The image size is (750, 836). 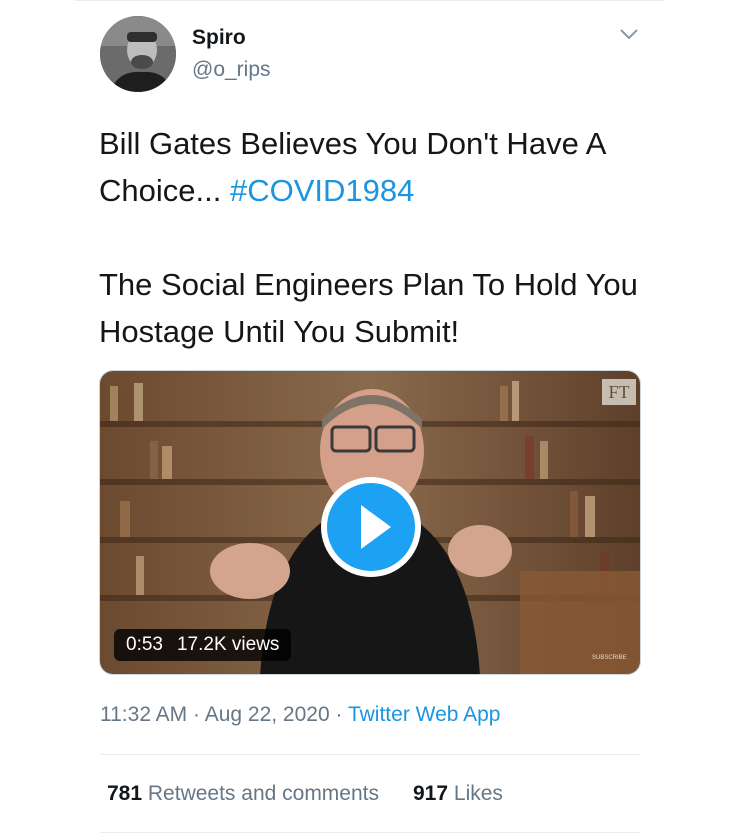 What do you see at coordinates (143, 714) in the screenshot?
I see `tweet-time: 11:32 AM` at bounding box center [143, 714].